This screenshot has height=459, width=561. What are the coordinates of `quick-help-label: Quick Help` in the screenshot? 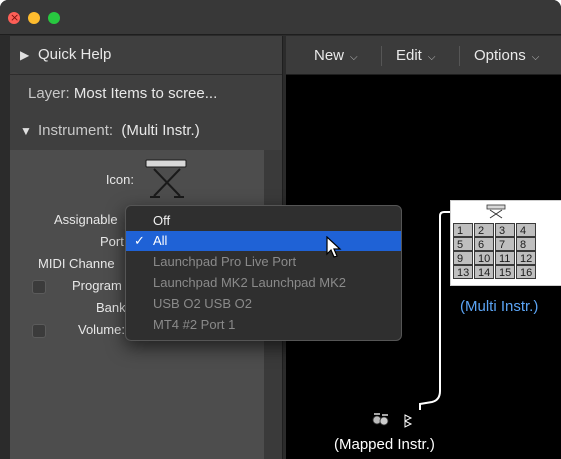 It's located at (75, 54).